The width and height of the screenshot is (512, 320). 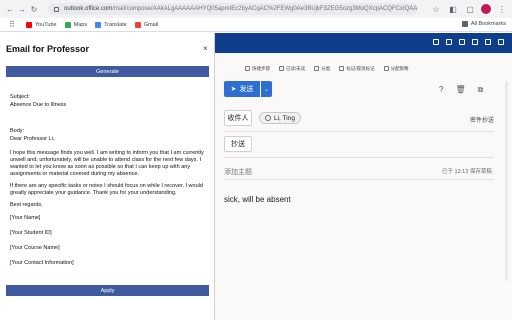 I want to click on panel-title: Email for Professor, so click(x=48, y=49).